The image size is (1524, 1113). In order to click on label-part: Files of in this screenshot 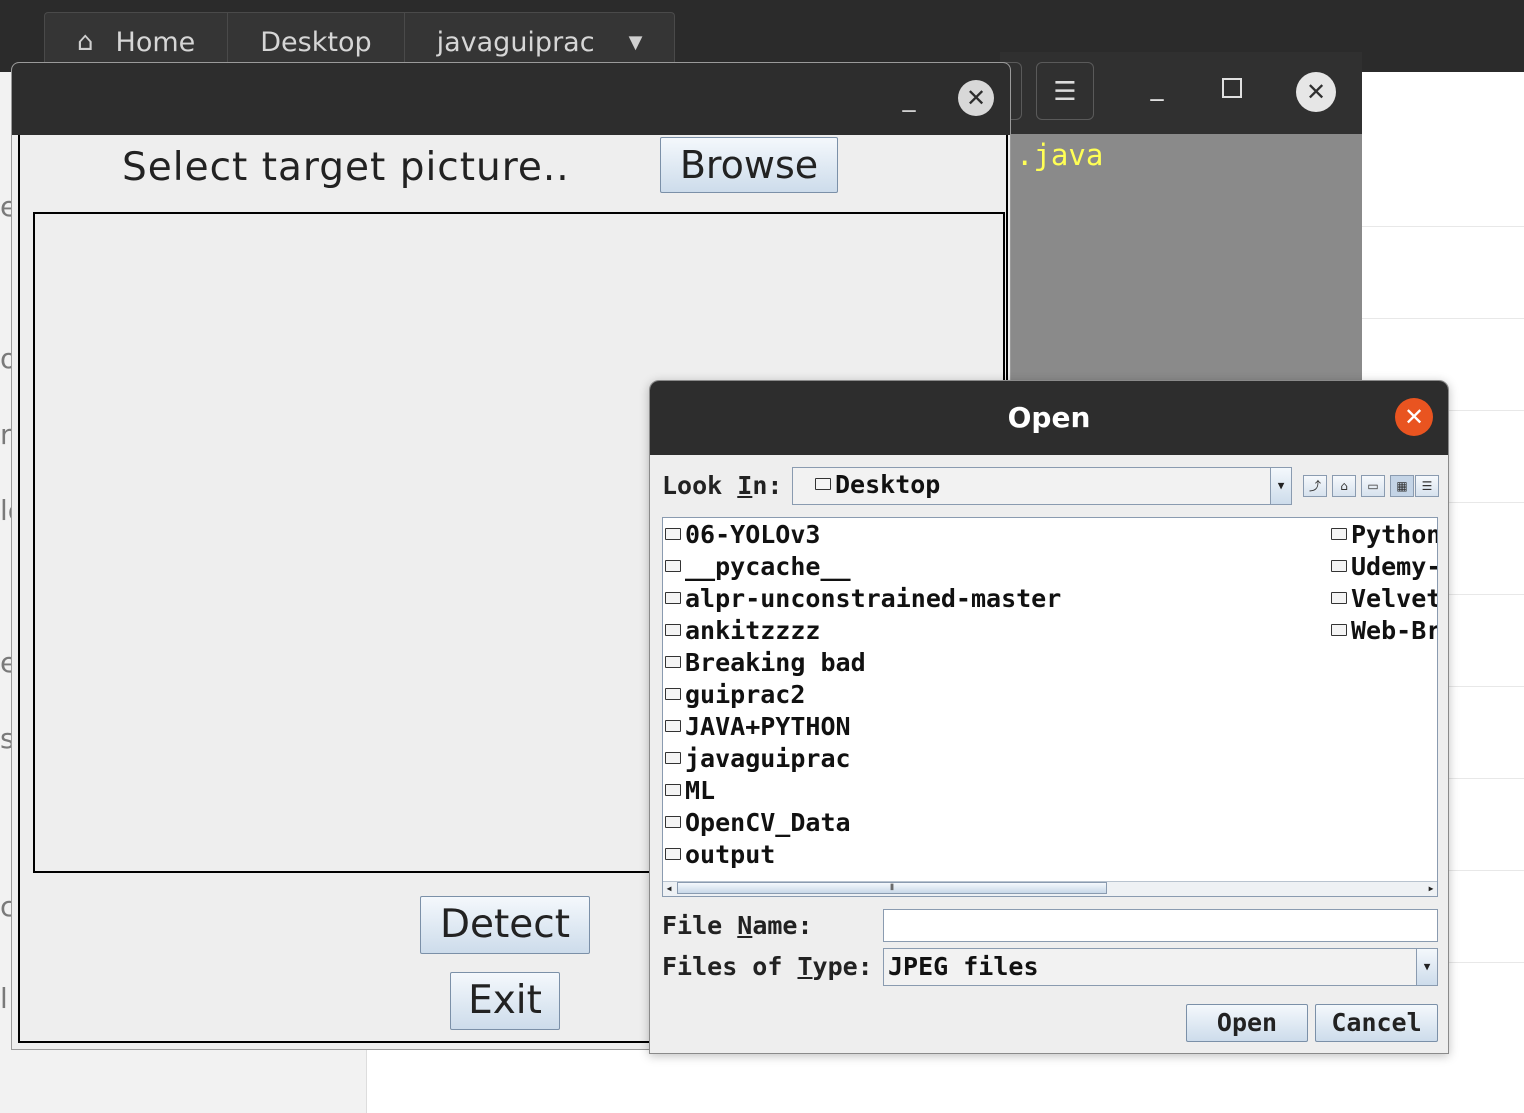, I will do `click(730, 966)`.